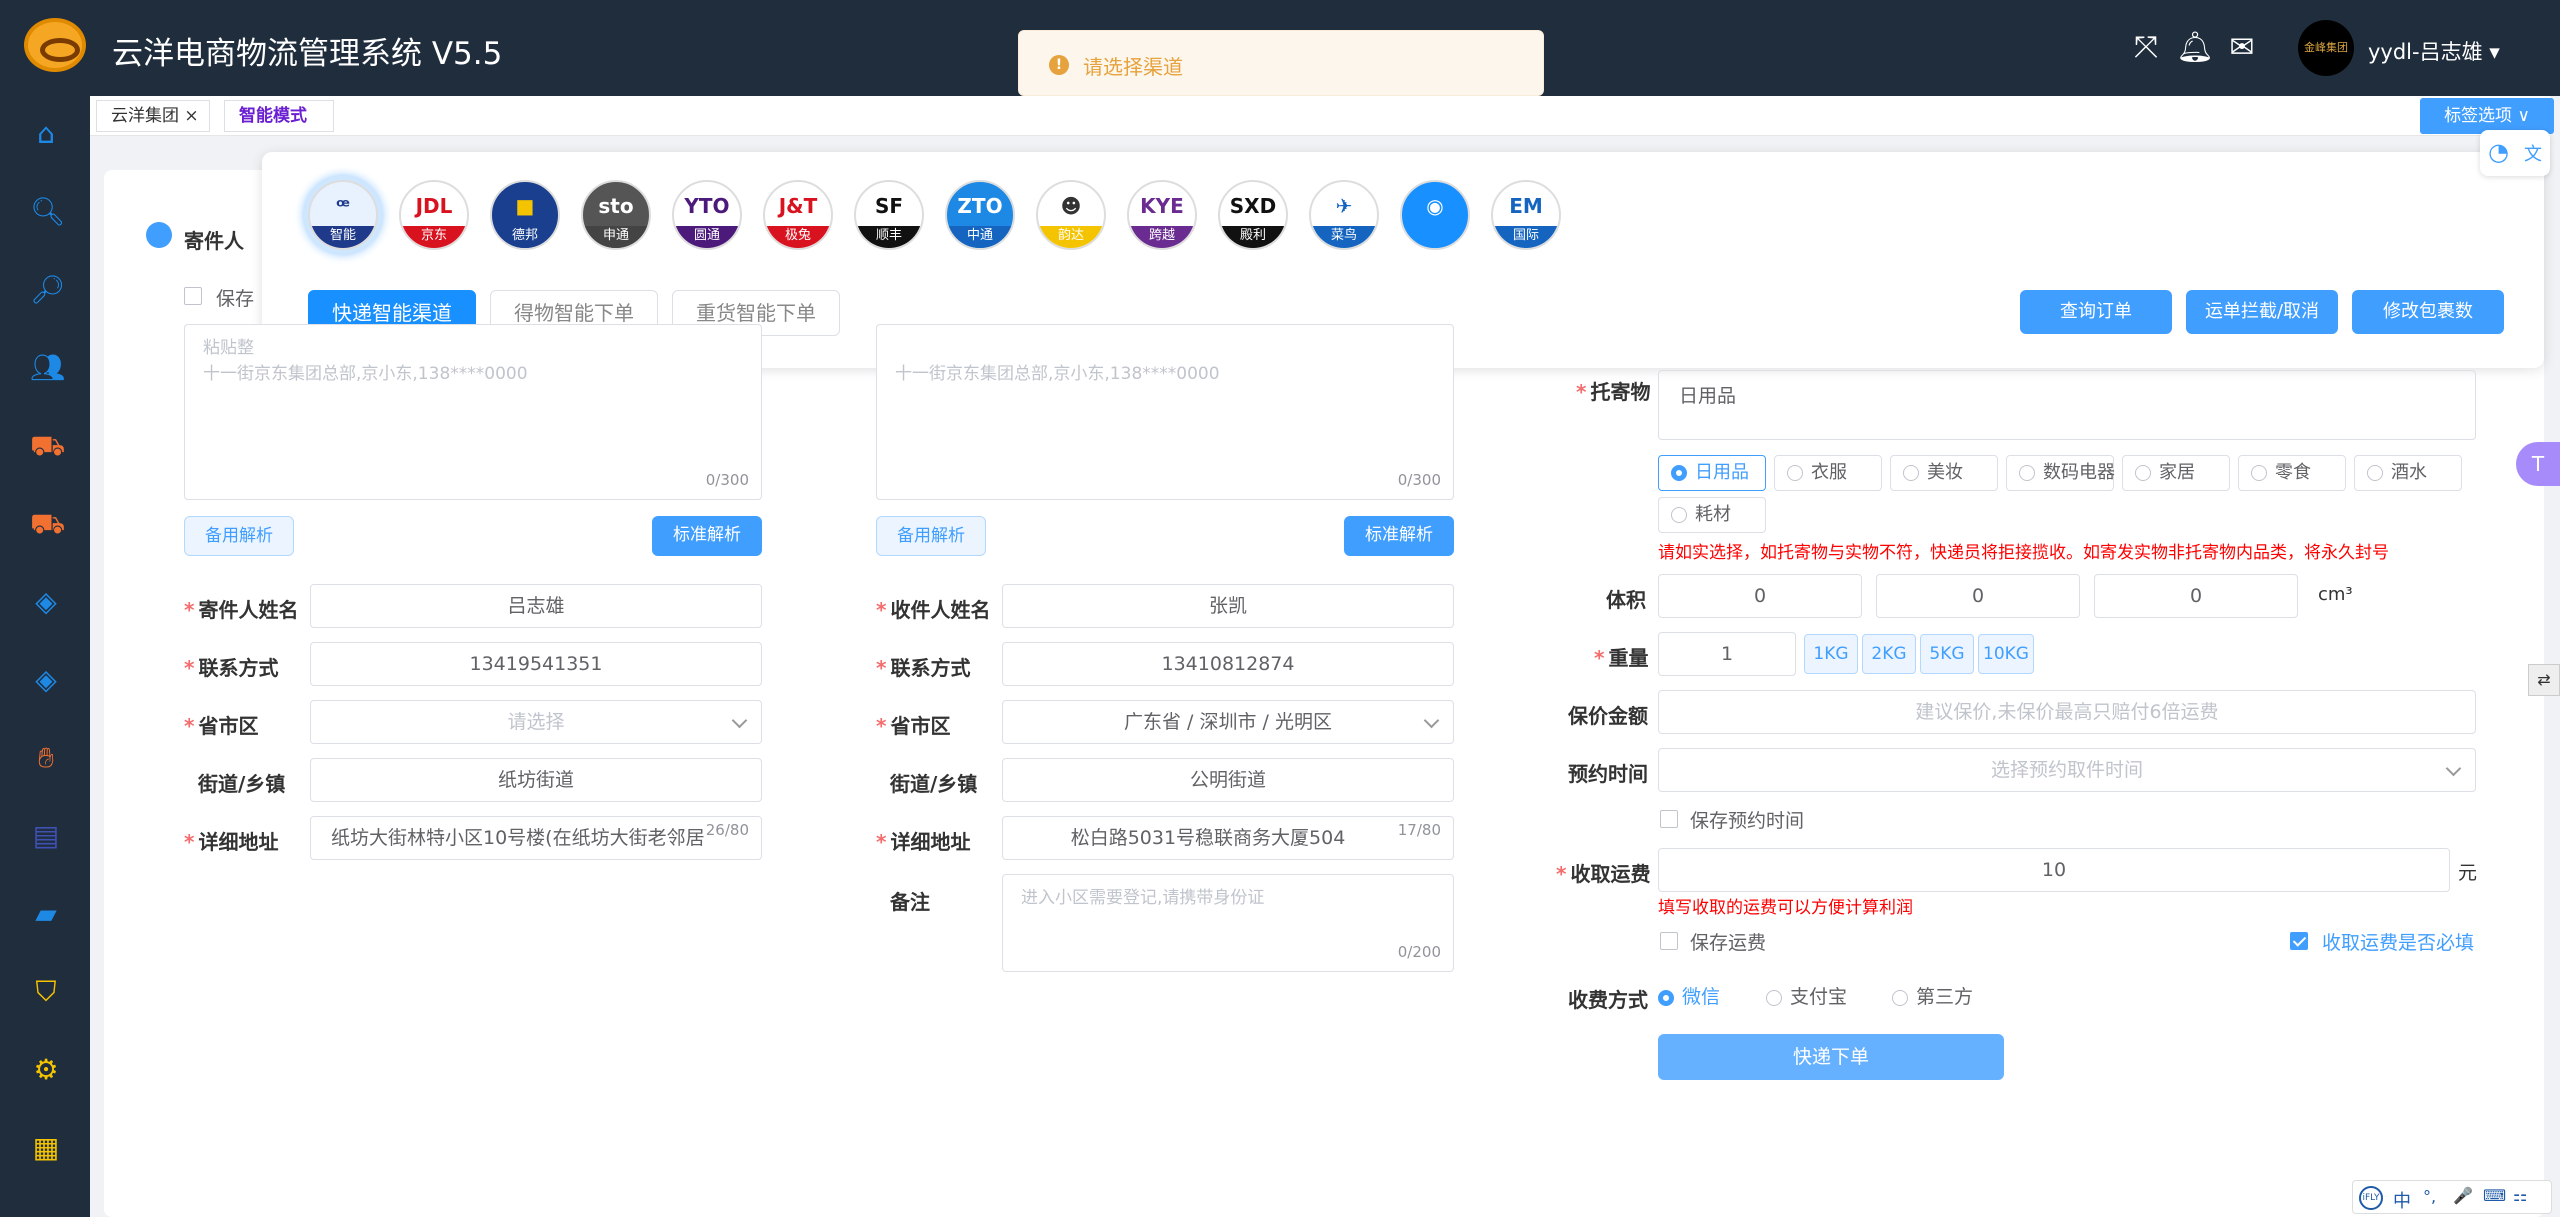 Image resolution: width=2560 pixels, height=1217 pixels. I want to click on app-title: 云洋电商物流管理系统 V5.5, so click(307, 54).